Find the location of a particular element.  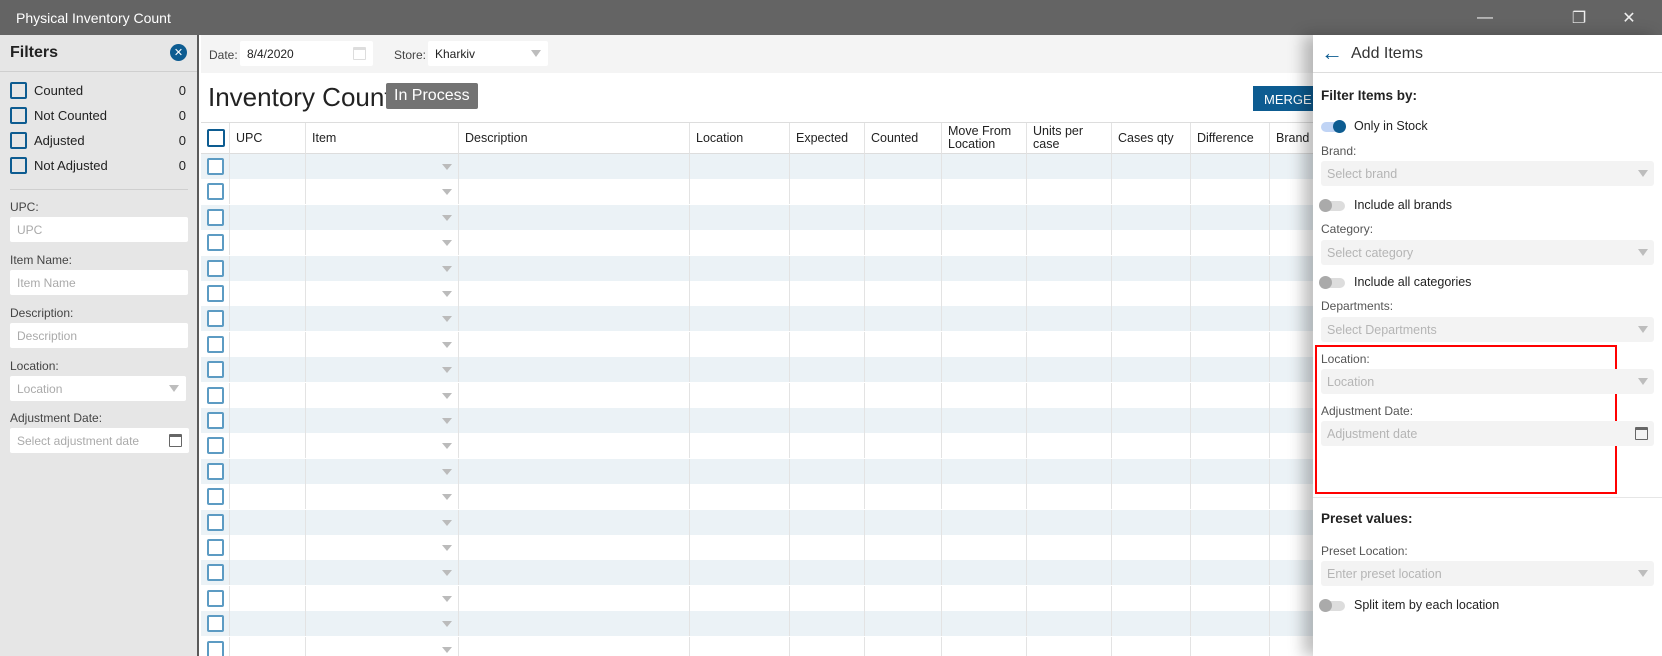

filter-not-adjusted: Not Adjusted 0 is located at coordinates (100, 165).